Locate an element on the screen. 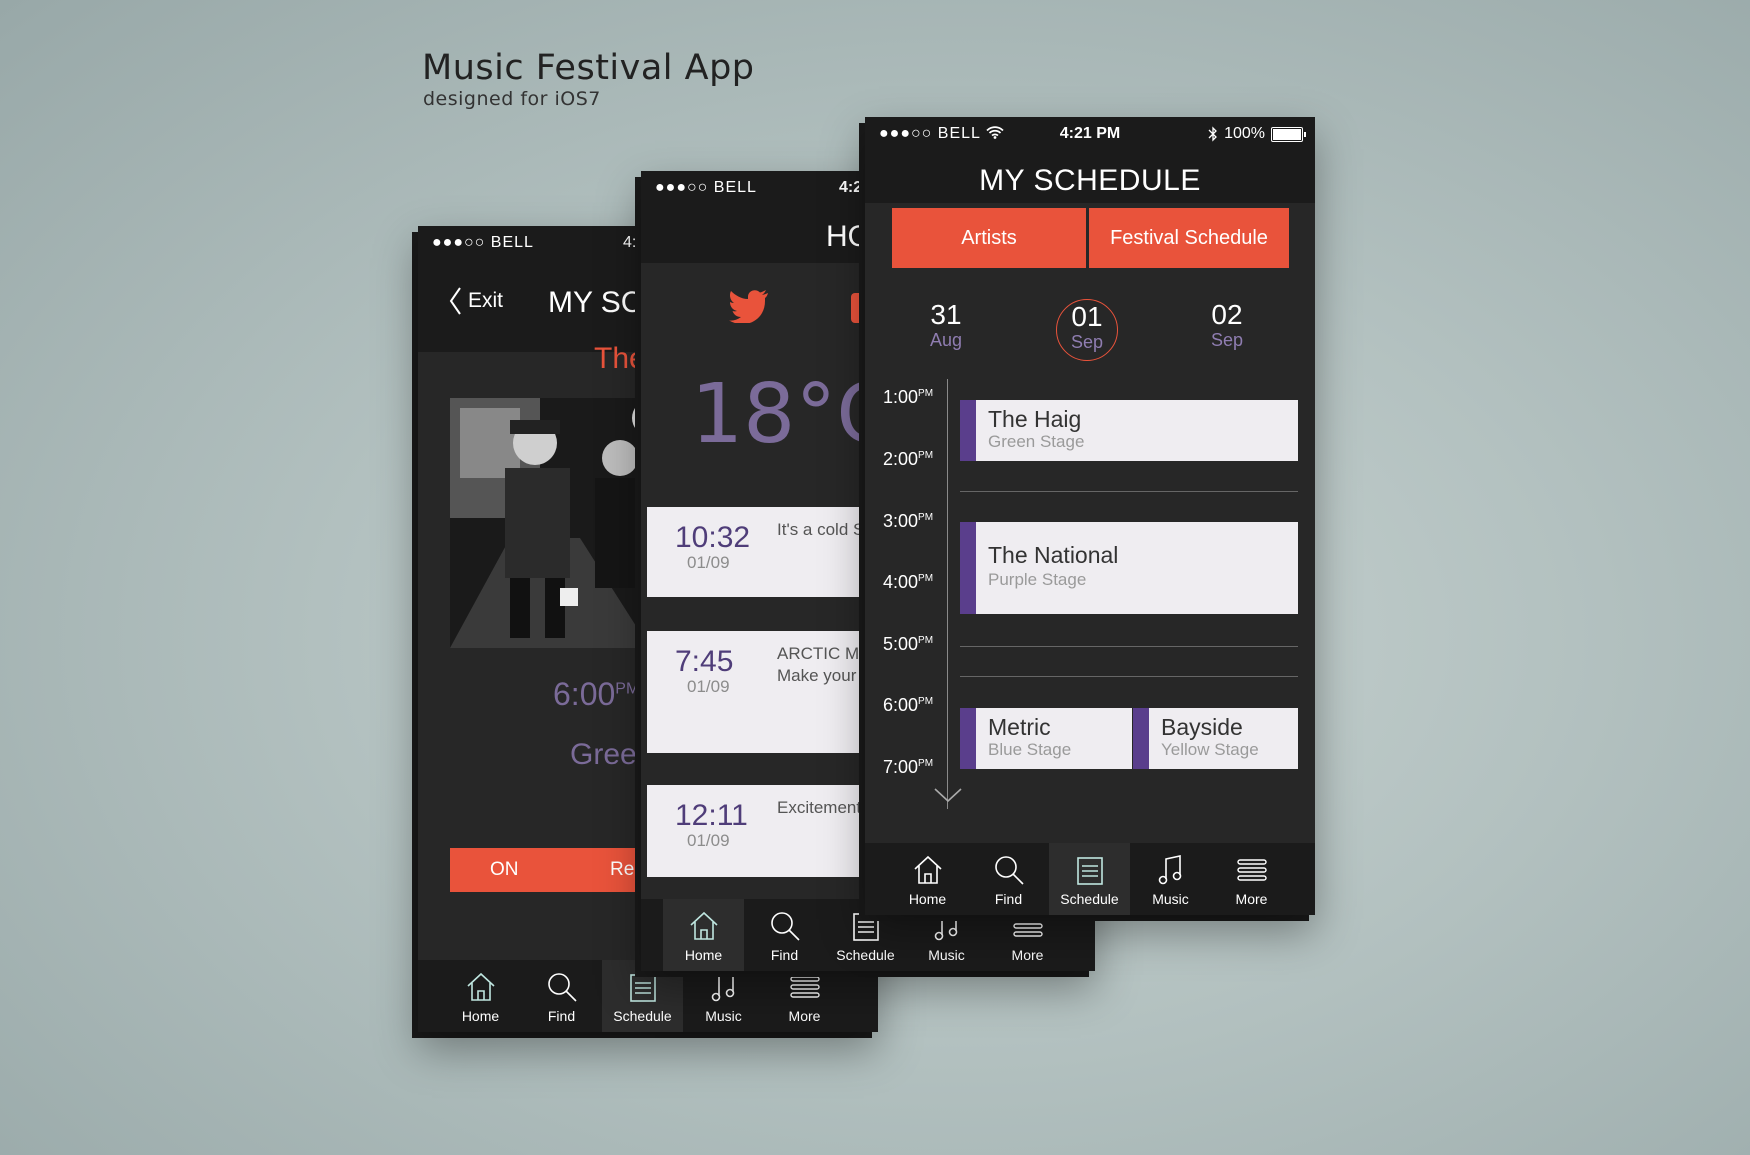  exit-label: Exit is located at coordinates (486, 300).